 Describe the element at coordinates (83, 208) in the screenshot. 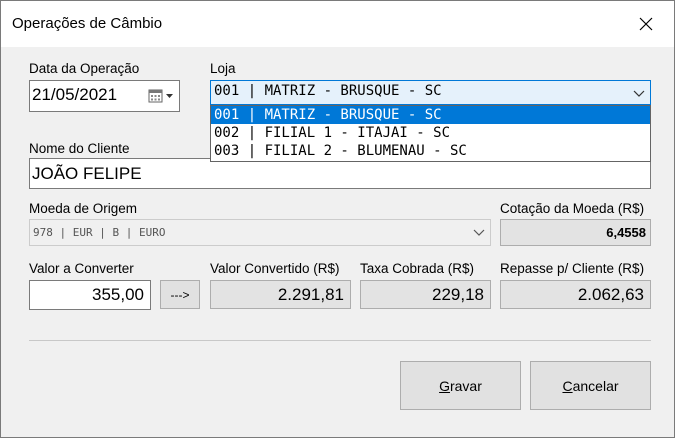

I see `currency-label: Moeda de Origem` at that location.